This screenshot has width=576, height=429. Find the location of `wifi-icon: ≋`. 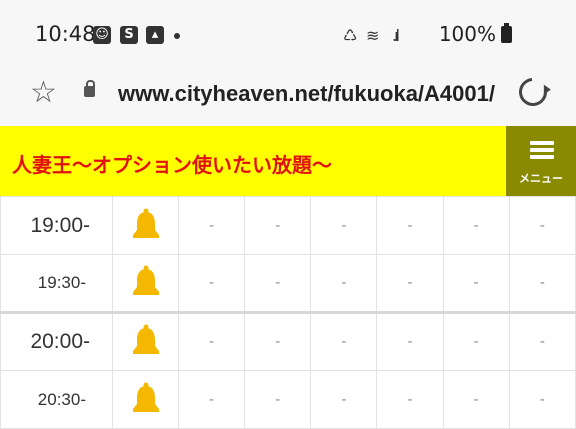

wifi-icon: ≋ is located at coordinates (373, 35).